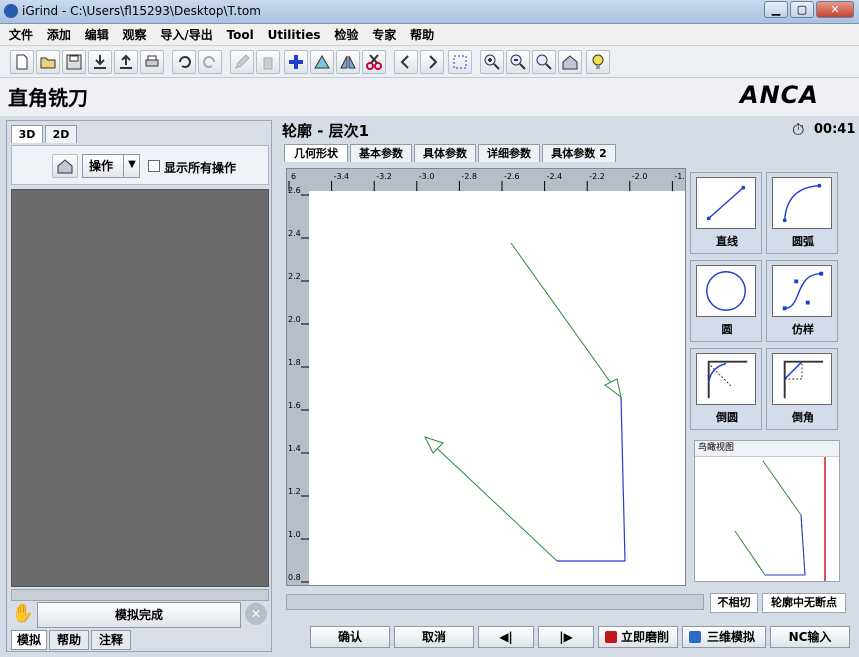  Describe the element at coordinates (240, 35) in the screenshot. I see `menu-tool: Tool` at that location.